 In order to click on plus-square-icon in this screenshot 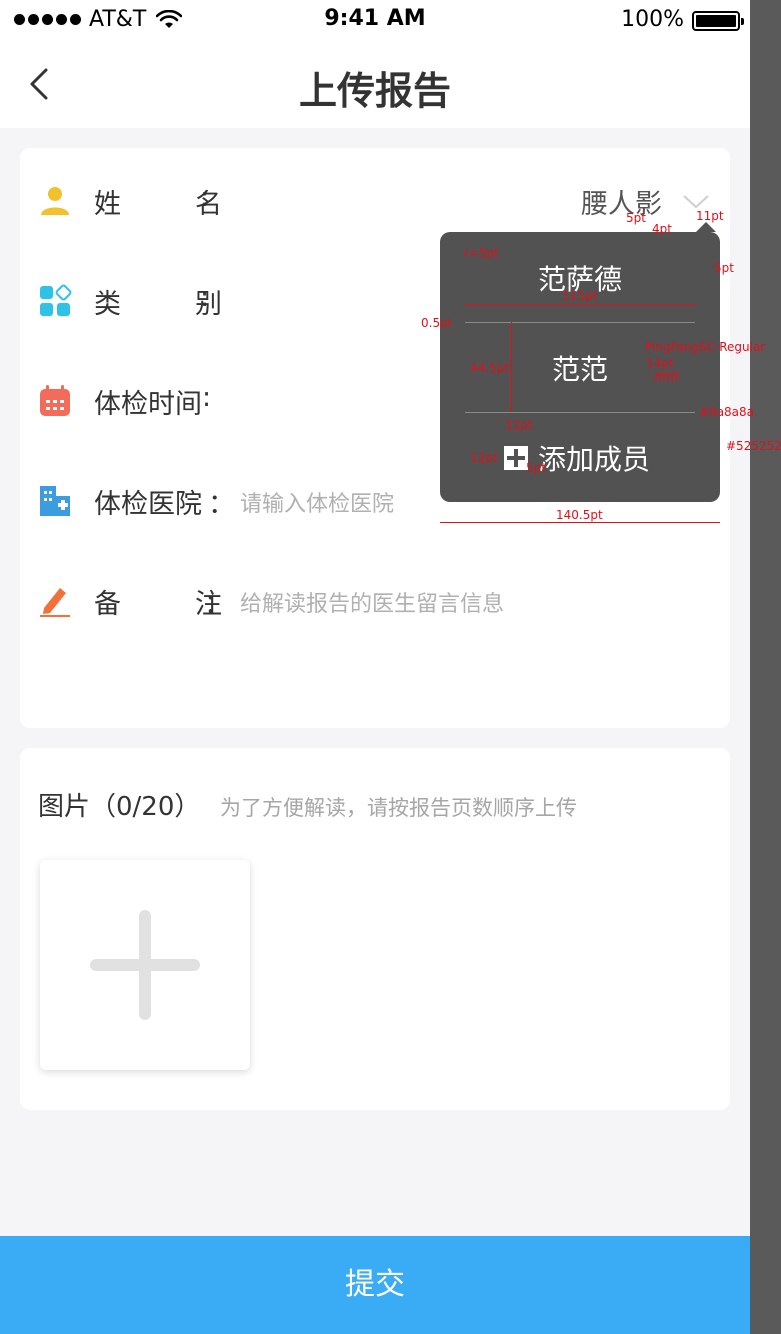, I will do `click(516, 458)`.